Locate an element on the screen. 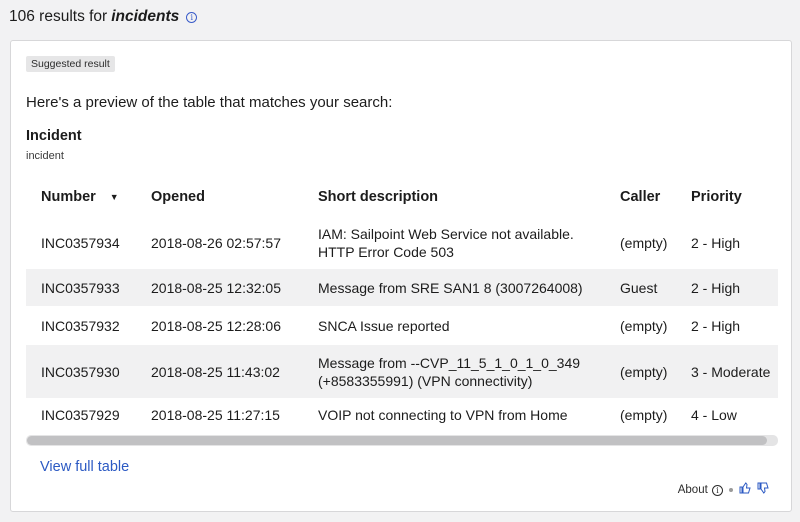 The width and height of the screenshot is (800, 522). cell-opened: 2018-08-26 02:57:57 is located at coordinates (216, 242).